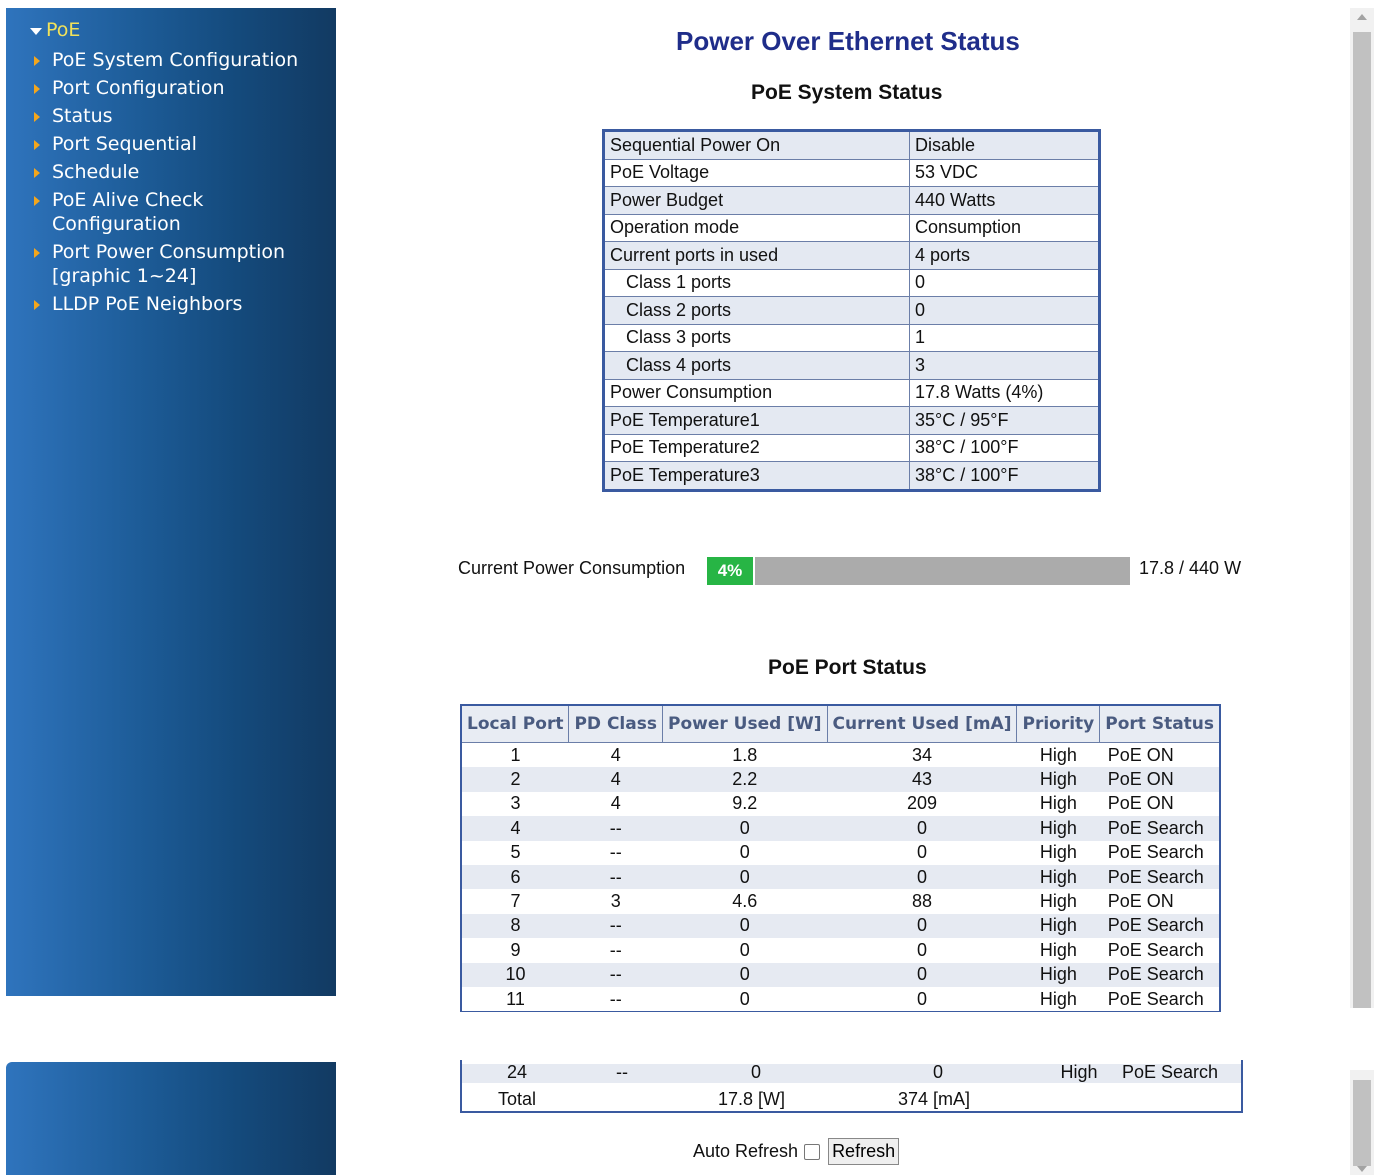  I want to click on table-cell: 8, so click(515, 926).